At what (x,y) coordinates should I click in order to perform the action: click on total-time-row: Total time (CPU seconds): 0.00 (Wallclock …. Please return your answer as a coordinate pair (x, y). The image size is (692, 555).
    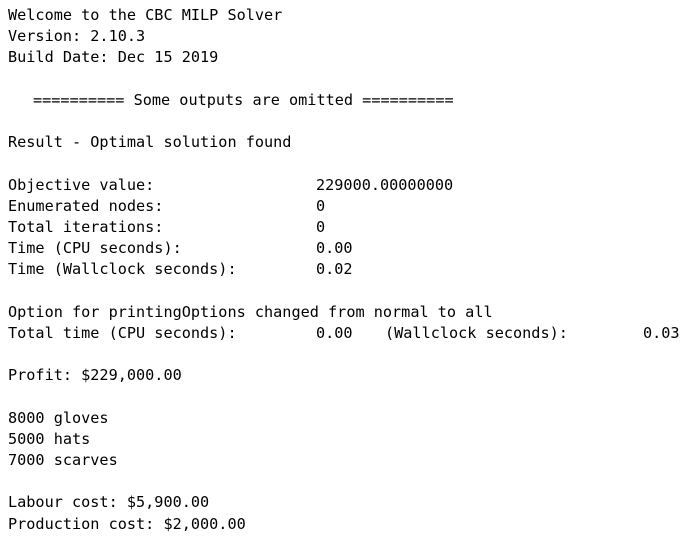
    Looking at the image, I should click on (350, 333).